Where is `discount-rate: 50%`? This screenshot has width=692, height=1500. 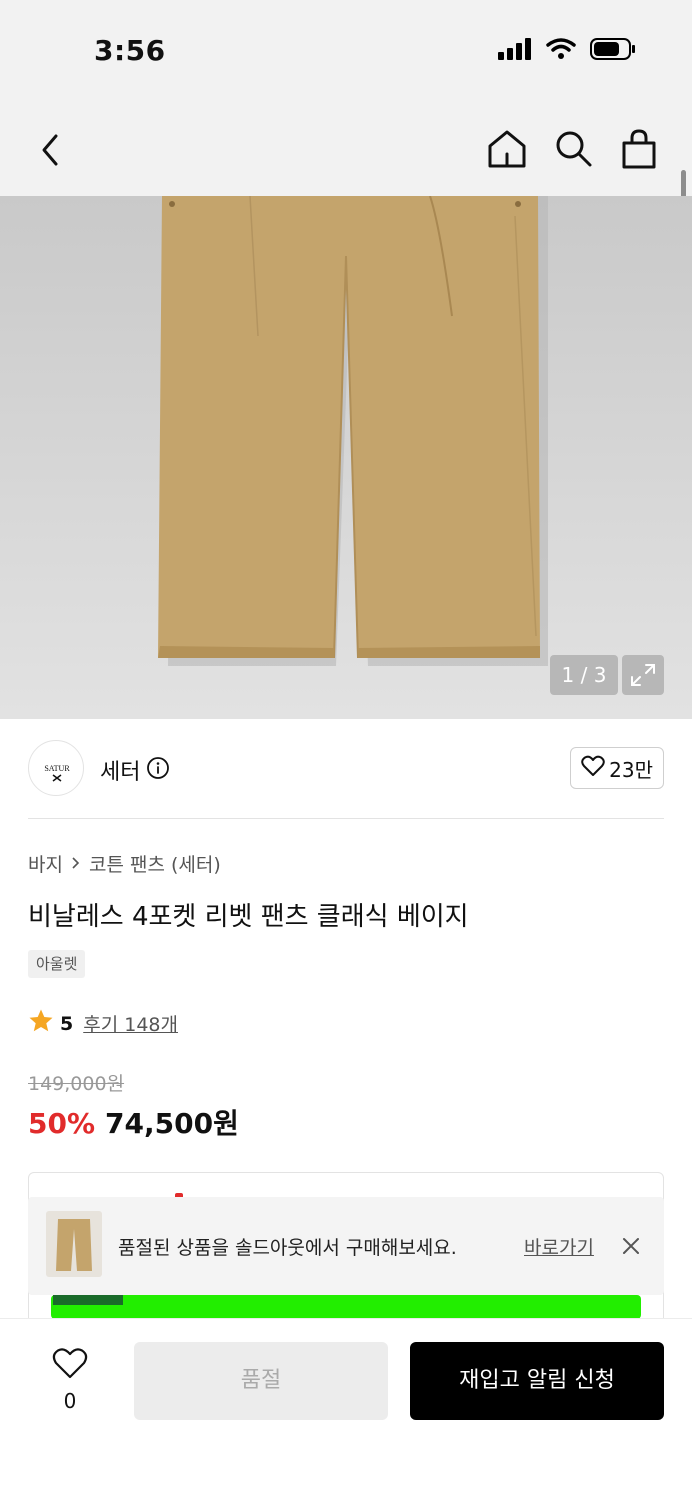
discount-rate: 50% is located at coordinates (62, 1123).